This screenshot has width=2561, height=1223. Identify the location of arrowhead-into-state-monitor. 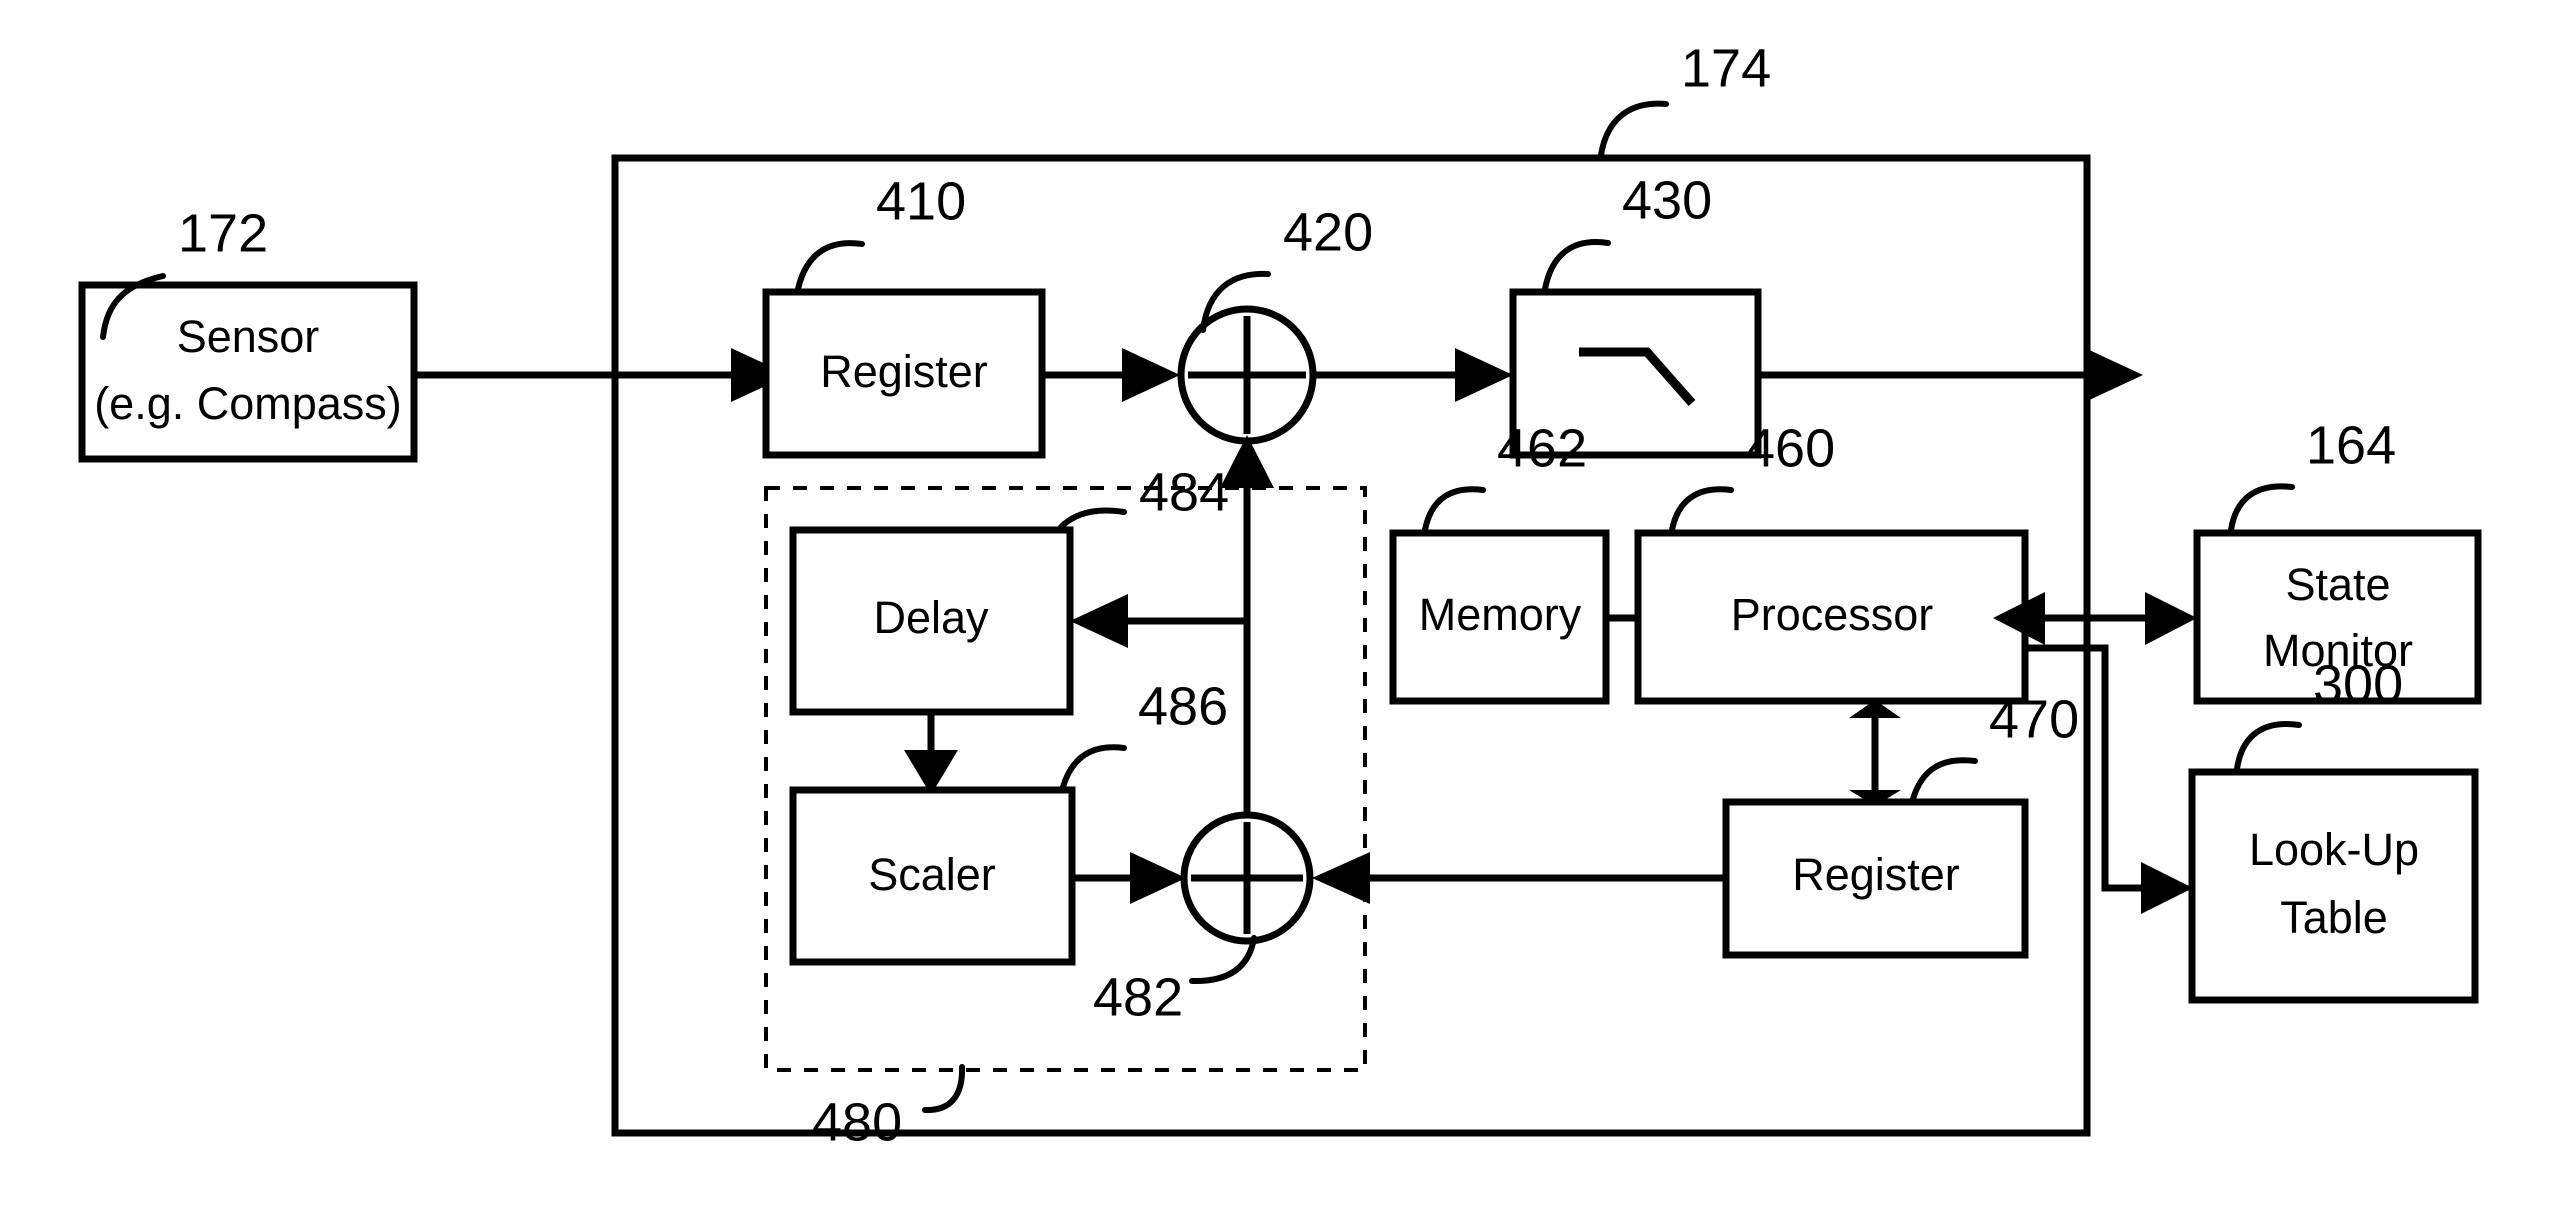
(2171, 618).